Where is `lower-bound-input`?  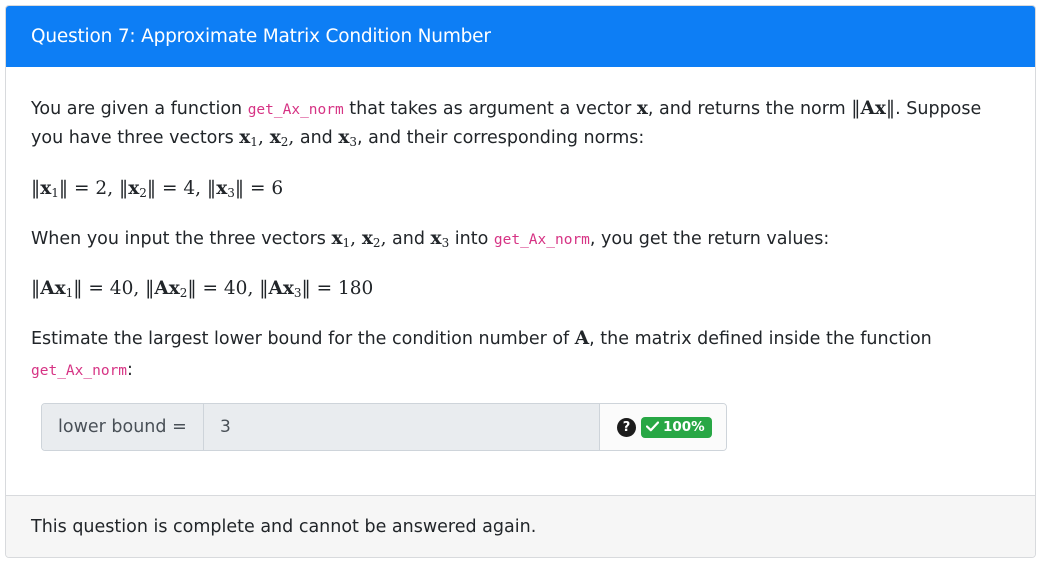
lower-bound-input is located at coordinates (402, 427).